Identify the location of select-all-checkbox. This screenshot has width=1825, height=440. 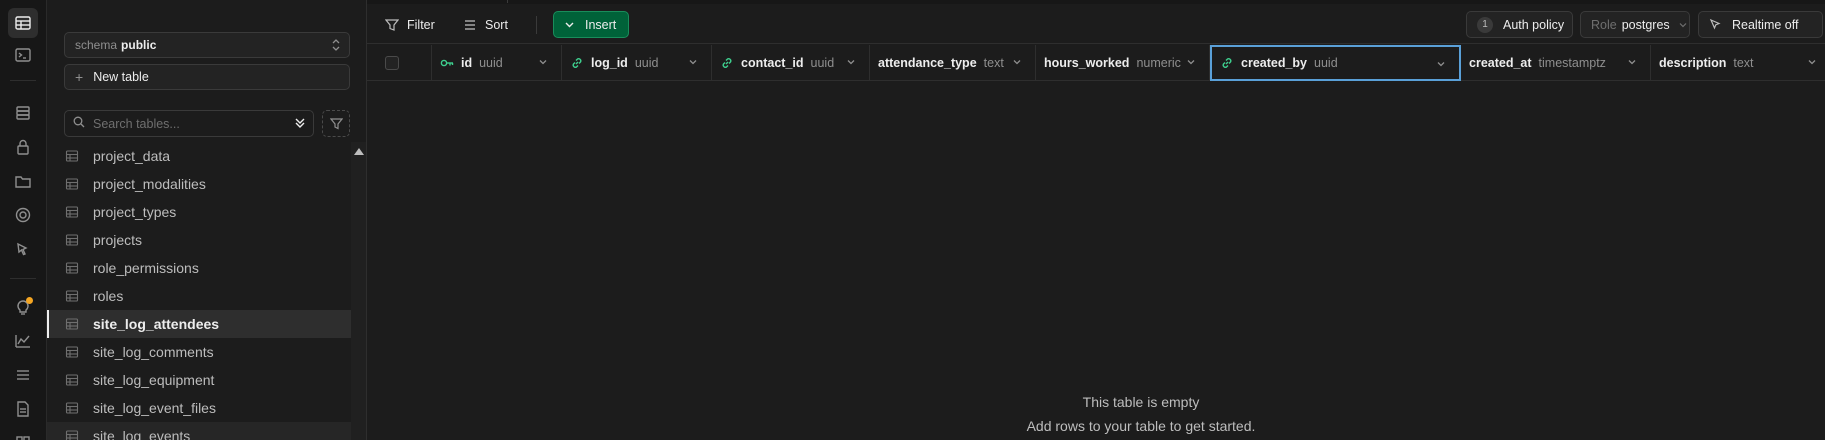
(392, 63).